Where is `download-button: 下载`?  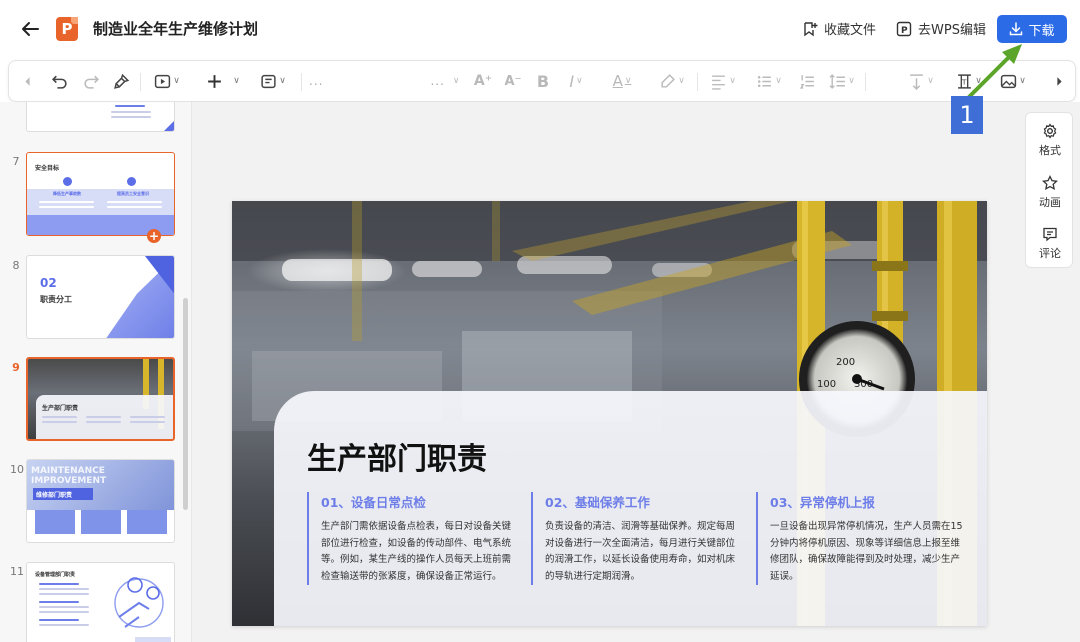
download-button: 下载 is located at coordinates (1032, 29).